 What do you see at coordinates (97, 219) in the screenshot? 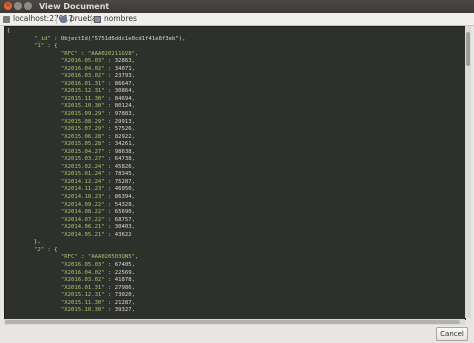
I see `doc-field-line: "X2014.07.22" : 68757,` at bounding box center [97, 219].